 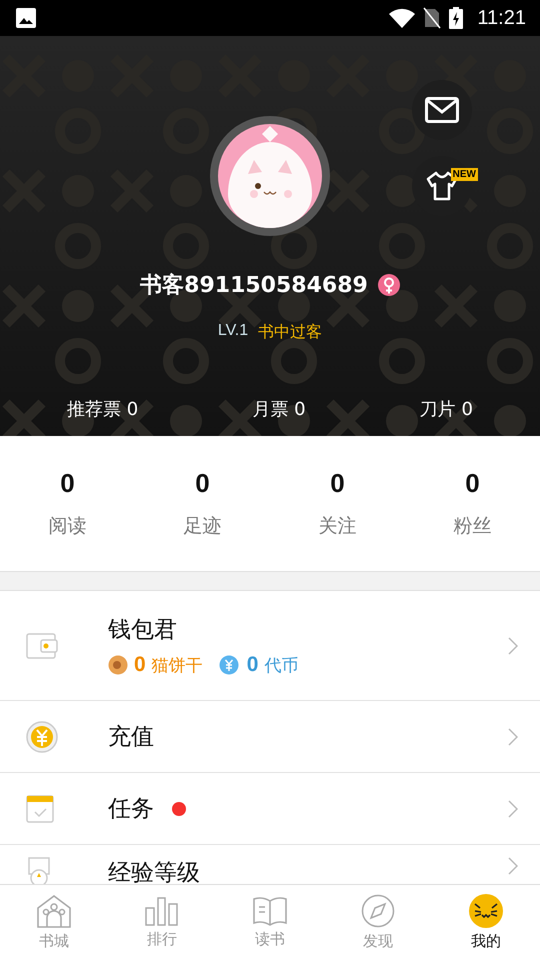 I want to click on new-badge: NEW, so click(x=464, y=174).